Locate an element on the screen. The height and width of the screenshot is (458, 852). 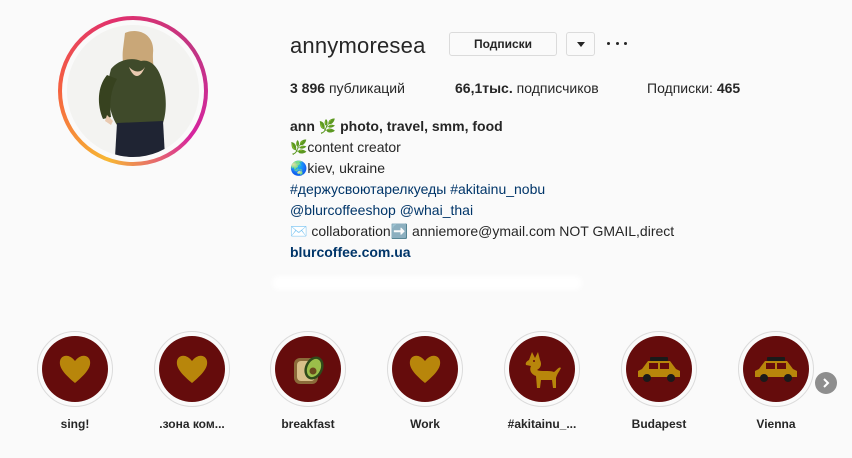
bio-full-name: ann 🌿 photo, travel, smm, food is located at coordinates (396, 126).